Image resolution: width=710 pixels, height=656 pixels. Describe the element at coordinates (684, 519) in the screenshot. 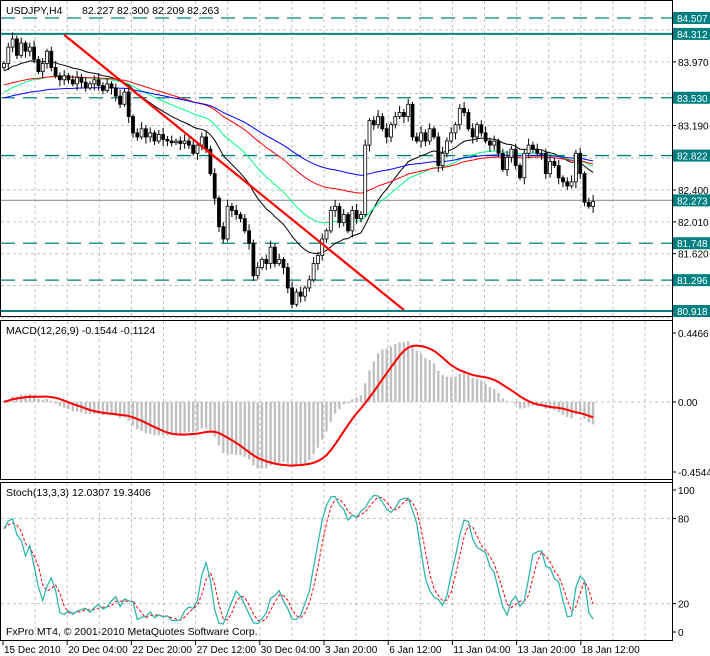

I see `stoch-axis-label: 80` at that location.